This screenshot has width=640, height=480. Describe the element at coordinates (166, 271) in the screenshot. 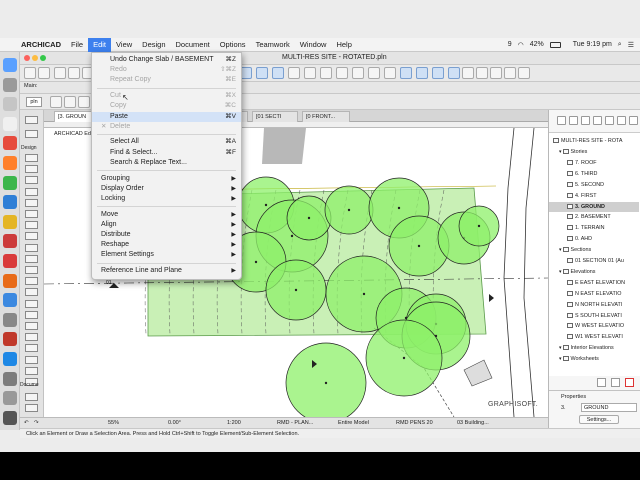

I see `edit-menu-item: Reference Line and Plane ▶` at that location.